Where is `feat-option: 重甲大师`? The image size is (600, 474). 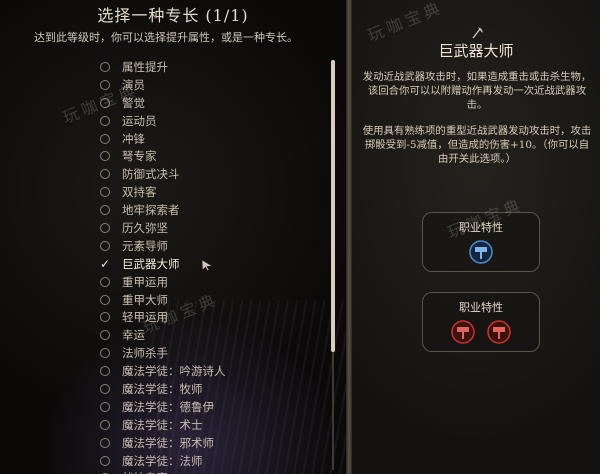 feat-option: 重甲大师 is located at coordinates (163, 300).